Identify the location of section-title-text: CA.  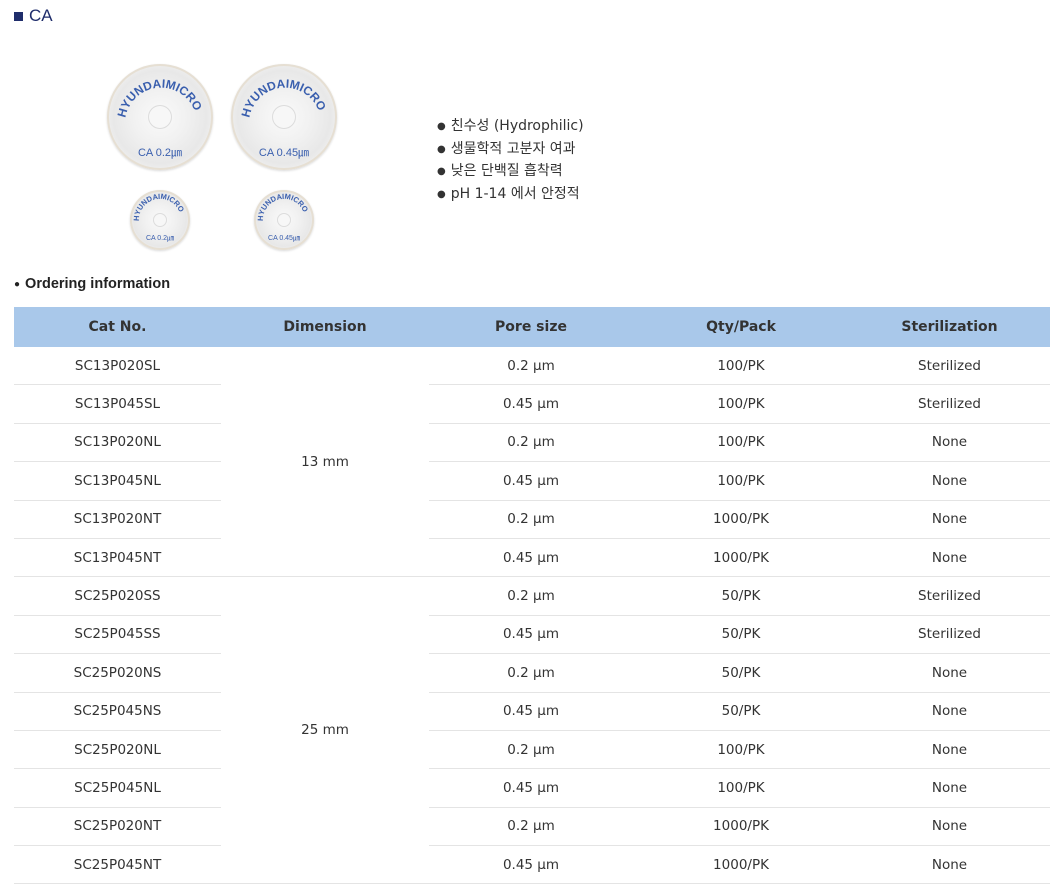
(41, 15).